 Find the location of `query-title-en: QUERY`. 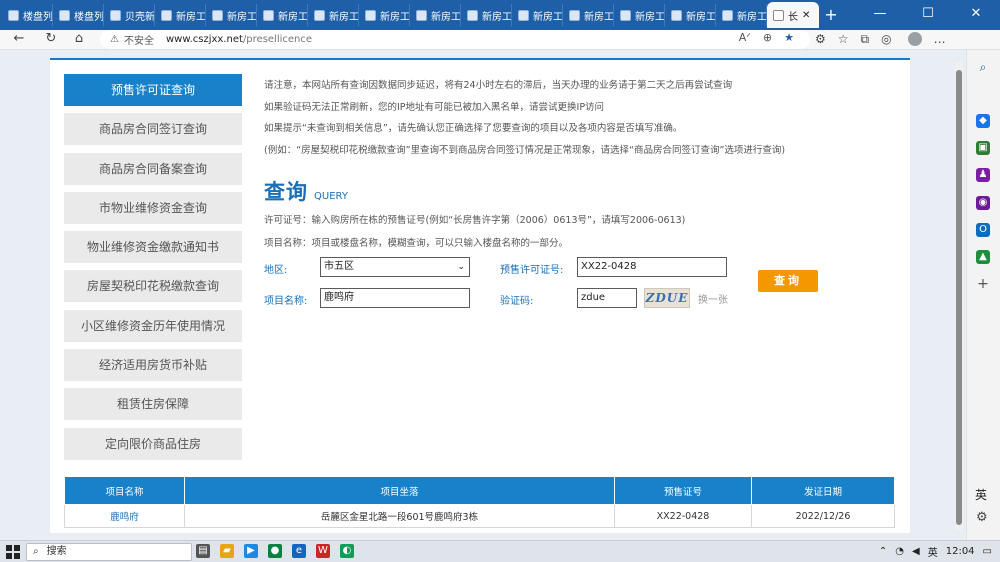

query-title-en: QUERY is located at coordinates (331, 196).